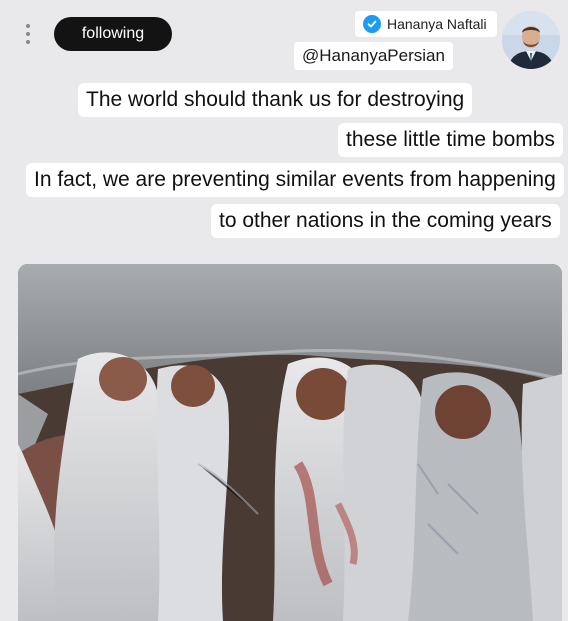 The height and width of the screenshot is (621, 568). I want to click on post-text-line-2: these little time bombs, so click(450, 140).